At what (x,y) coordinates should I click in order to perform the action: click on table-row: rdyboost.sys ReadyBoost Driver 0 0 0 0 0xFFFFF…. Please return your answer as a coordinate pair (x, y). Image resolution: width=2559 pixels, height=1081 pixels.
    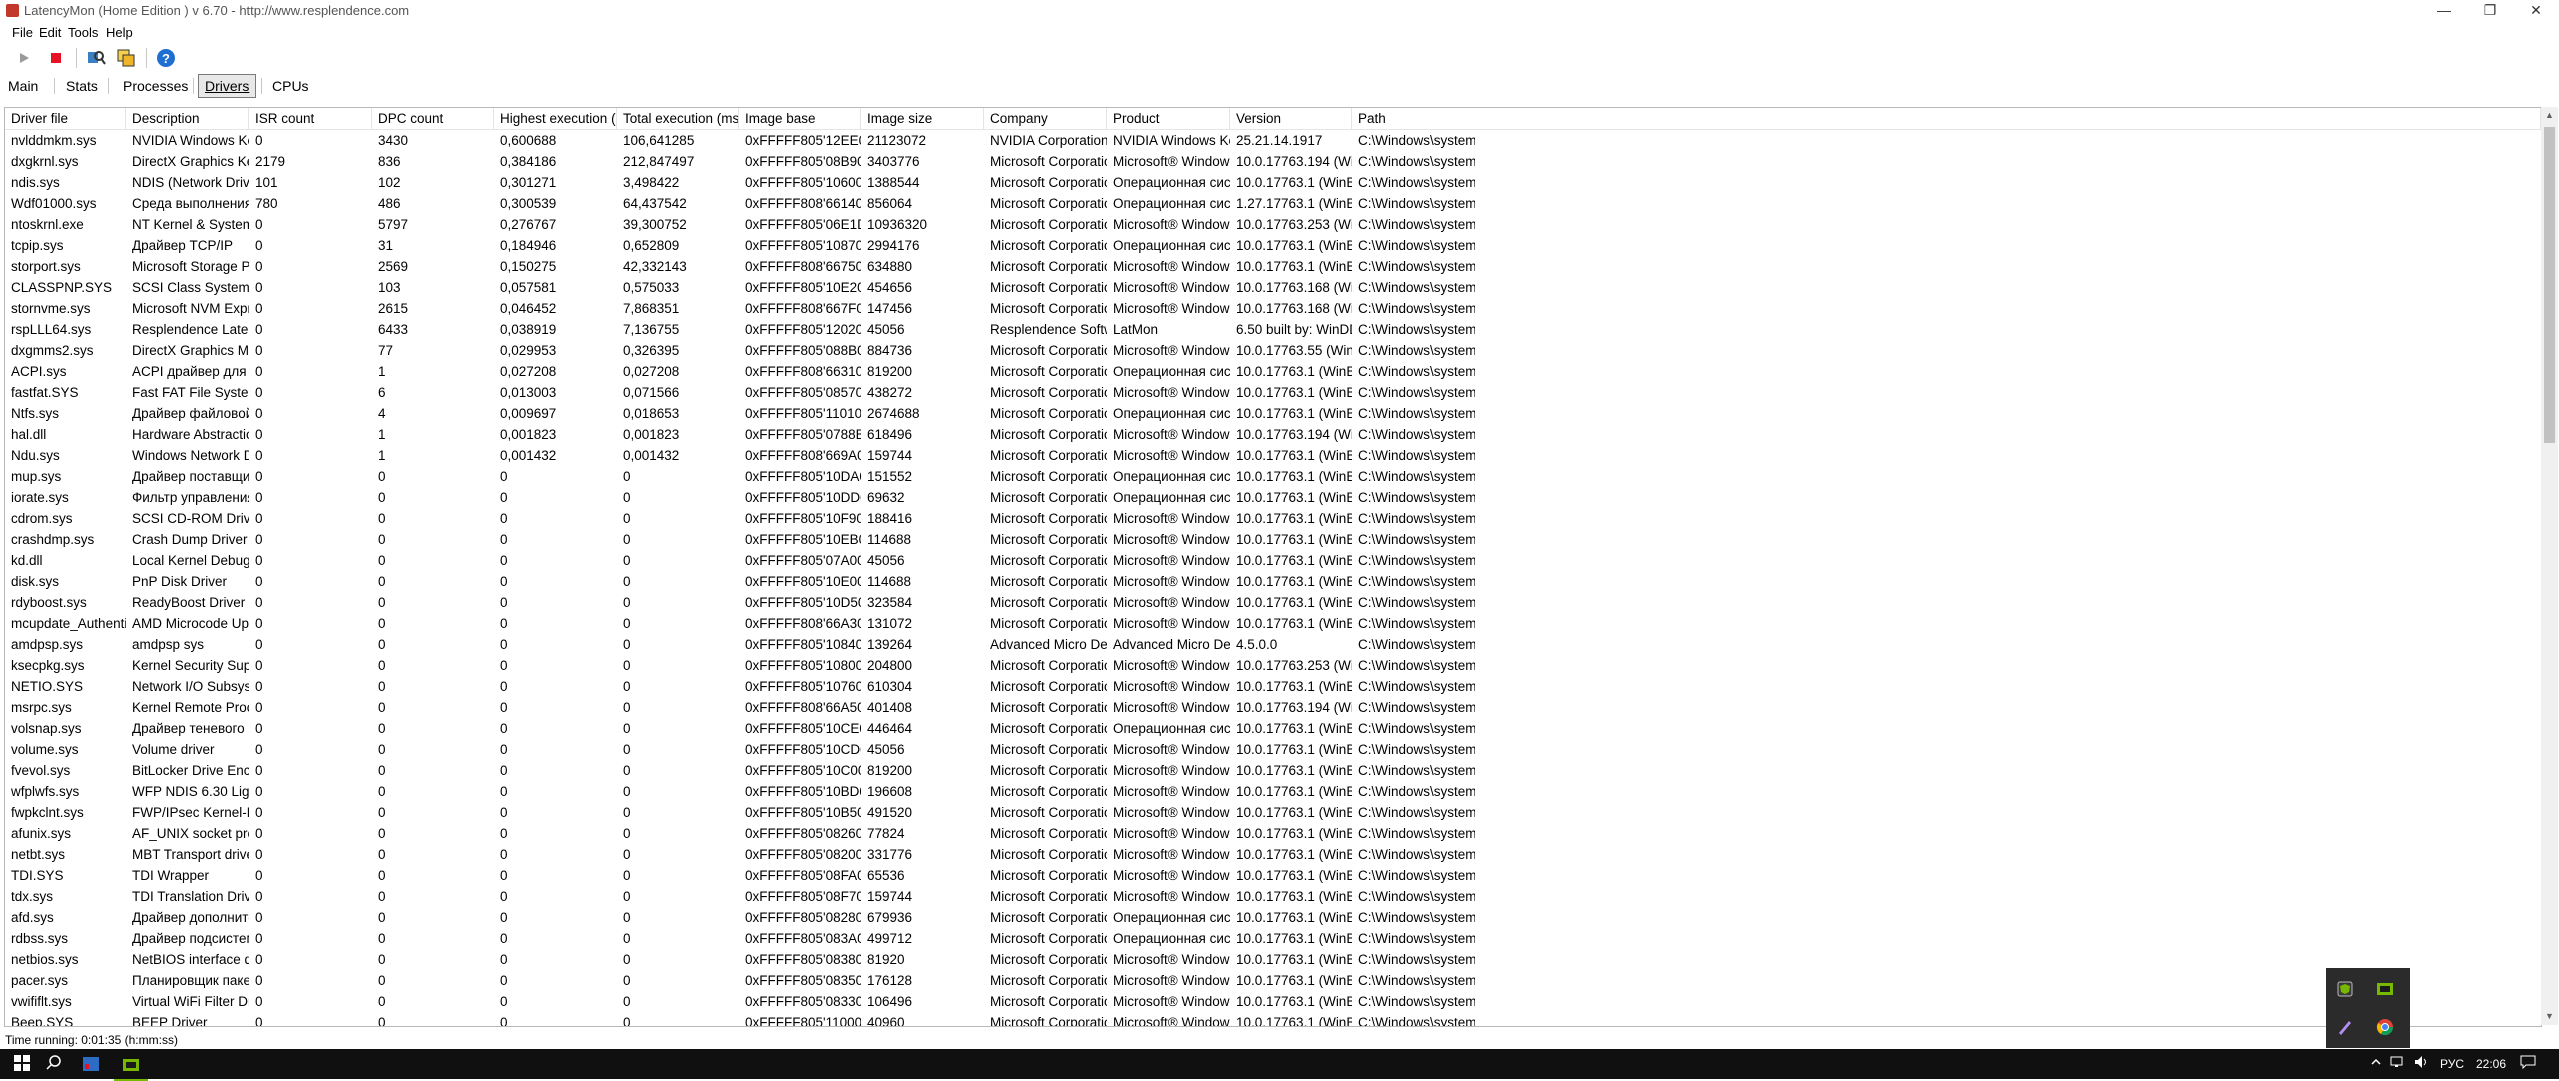
    Looking at the image, I should click on (1273, 602).